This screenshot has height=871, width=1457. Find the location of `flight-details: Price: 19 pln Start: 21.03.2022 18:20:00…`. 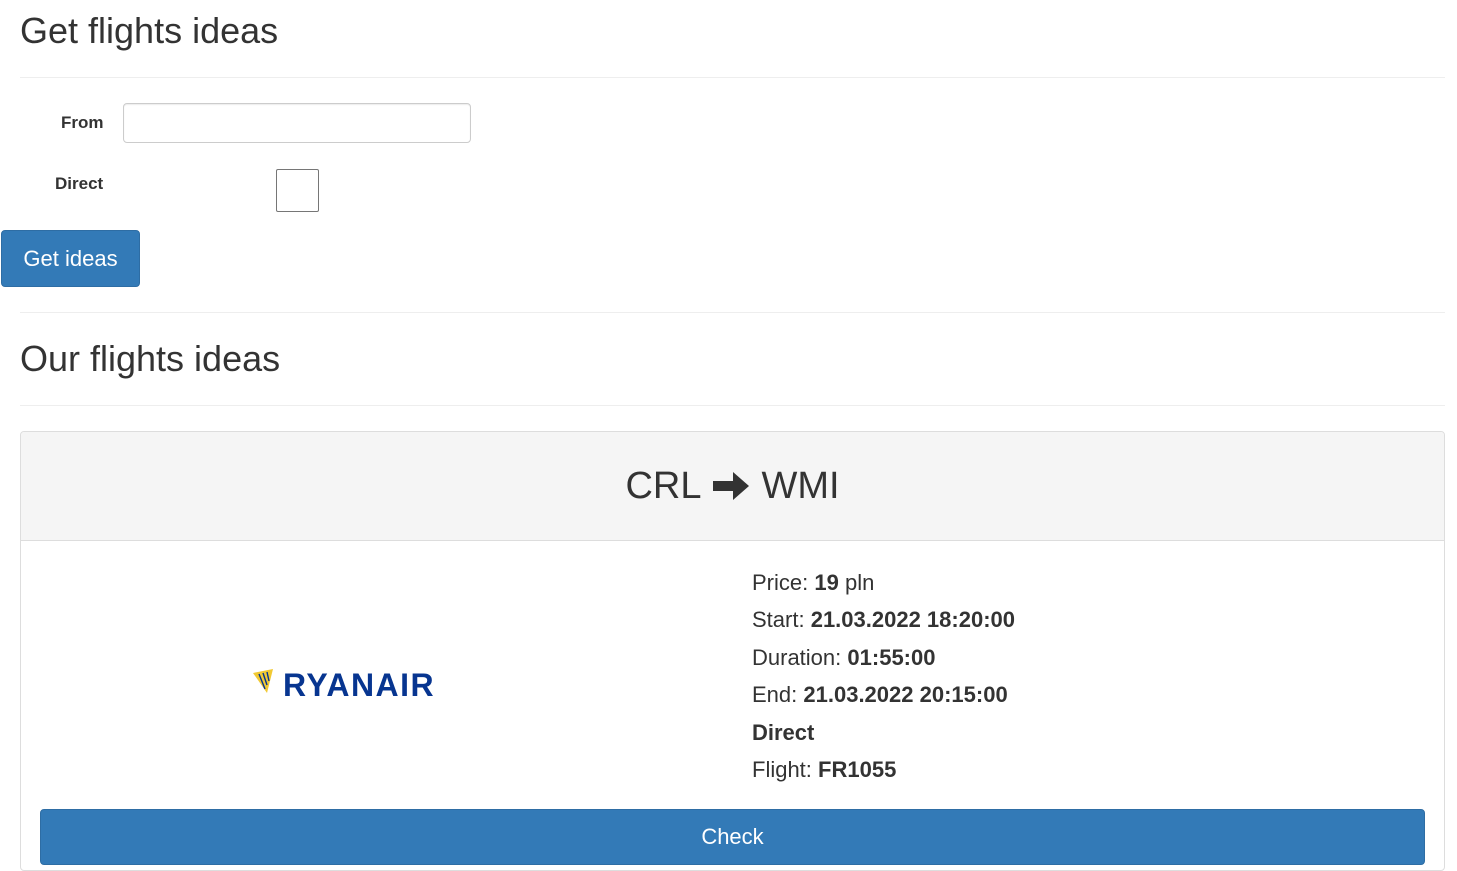

flight-details: Price: 19 pln Start: 21.03.2022 18:20:00… is located at coordinates (883, 676).